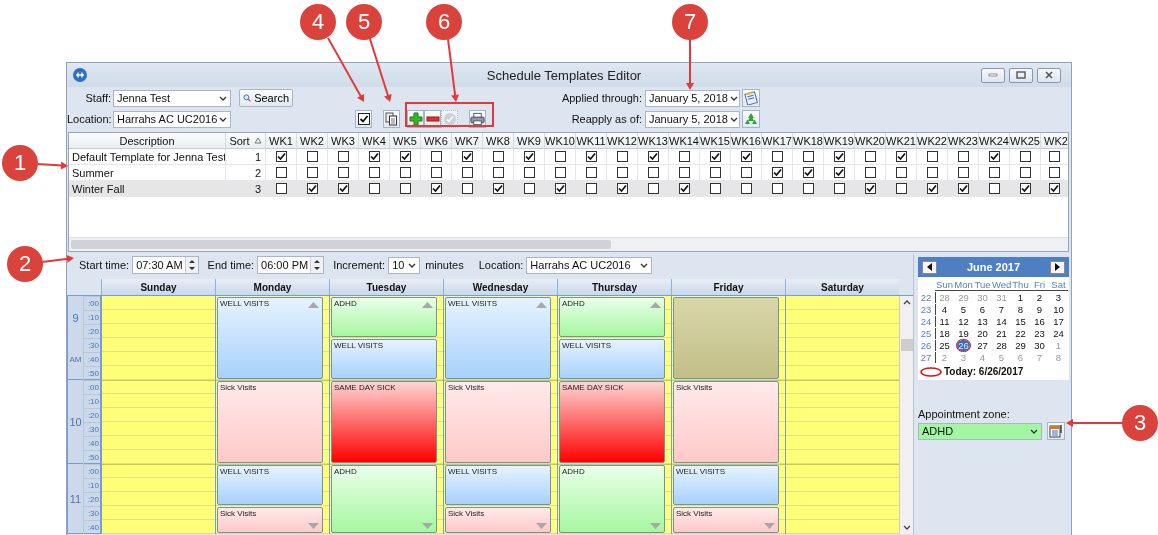 The height and width of the screenshot is (535, 1158). Describe the element at coordinates (963, 333) in the screenshot. I see `calendar-day: 19` at that location.